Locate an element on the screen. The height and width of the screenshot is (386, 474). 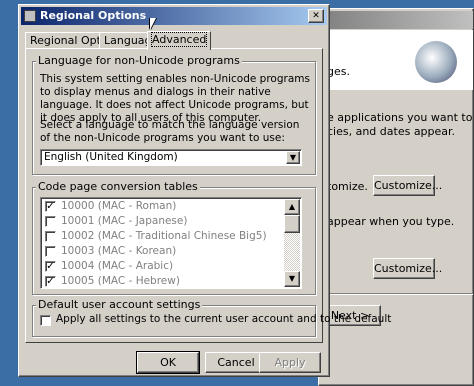
codepage-list-item: ✓ 10005 (MAC - Hebrew) is located at coordinates (163, 281).